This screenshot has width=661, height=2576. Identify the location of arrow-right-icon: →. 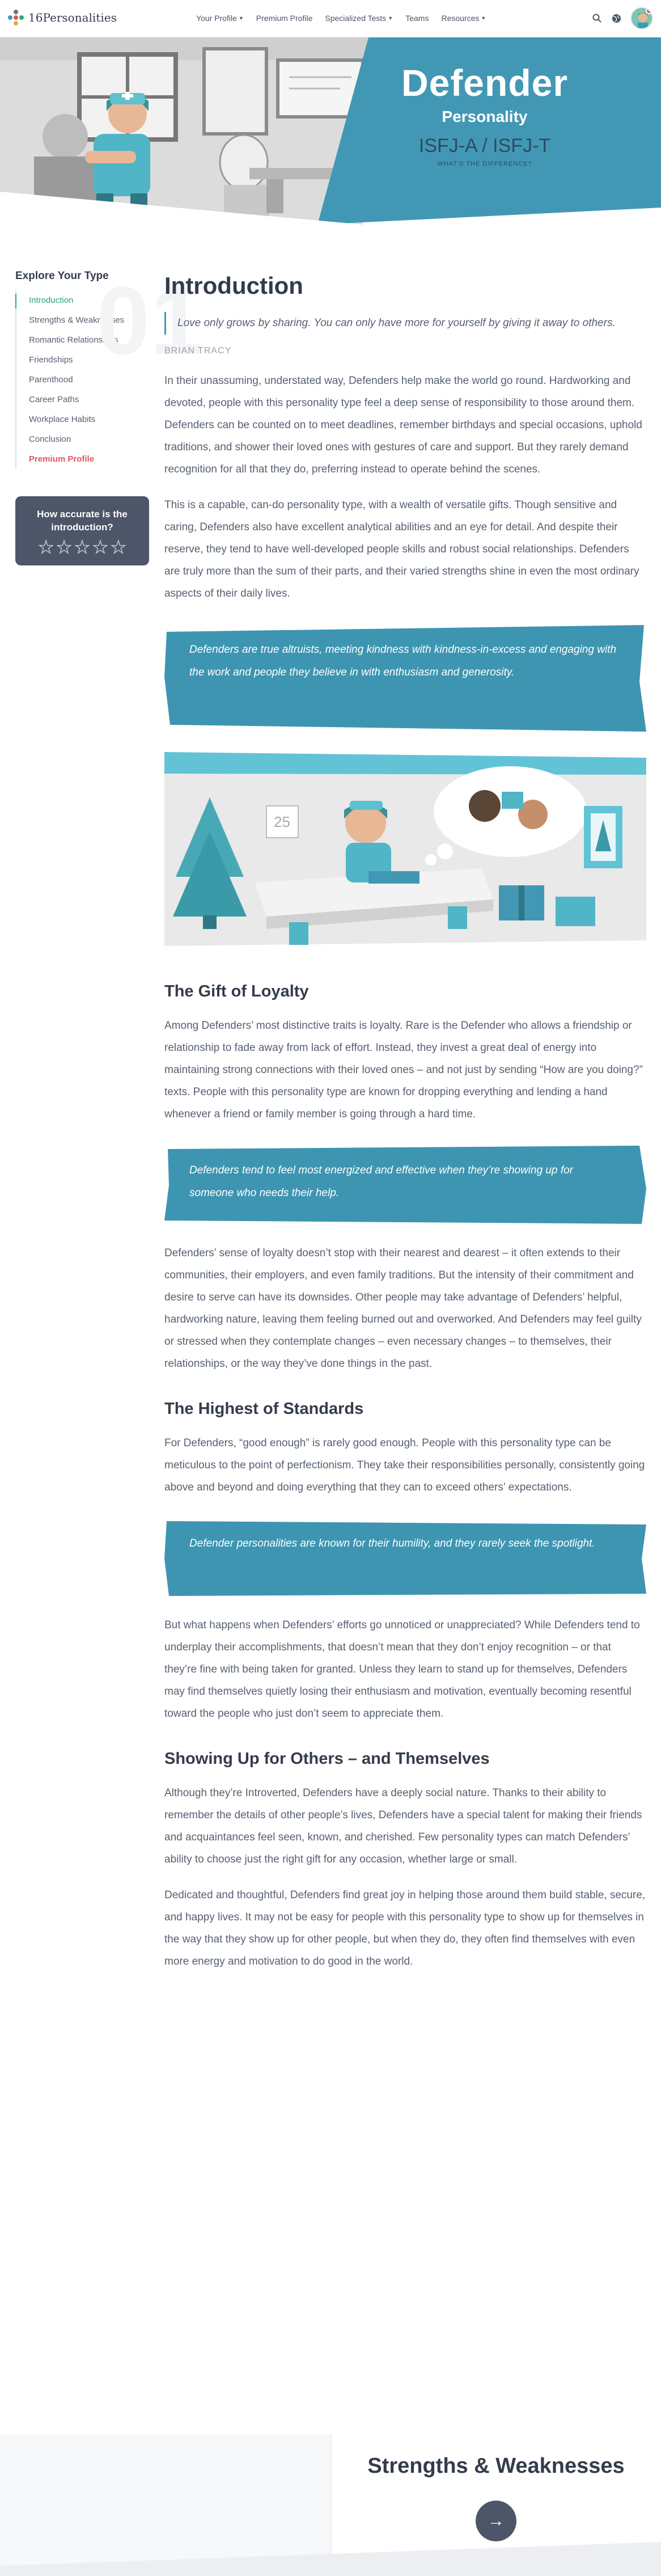
(496, 2520).